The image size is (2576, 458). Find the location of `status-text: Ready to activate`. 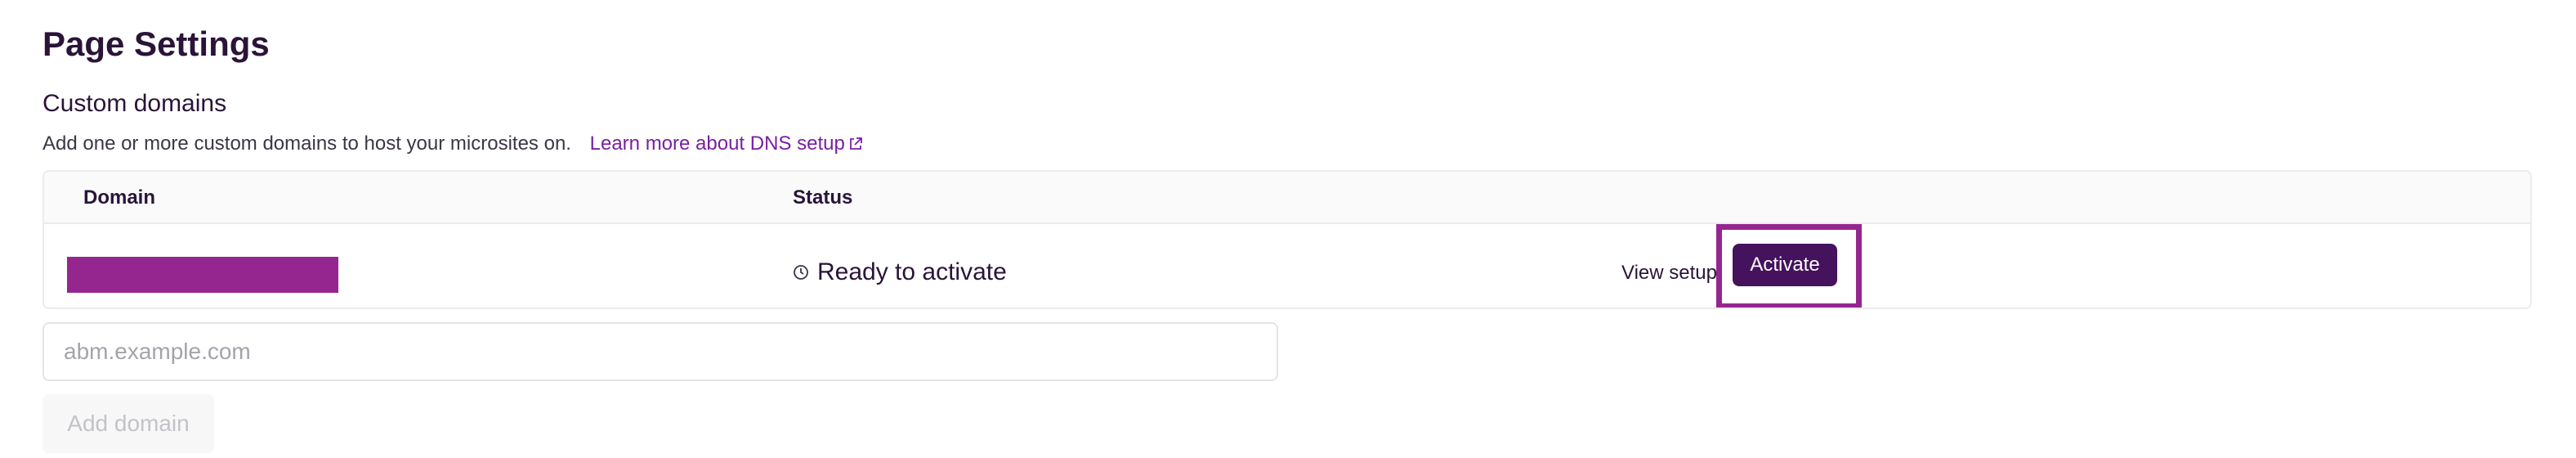

status-text: Ready to activate is located at coordinates (912, 271).